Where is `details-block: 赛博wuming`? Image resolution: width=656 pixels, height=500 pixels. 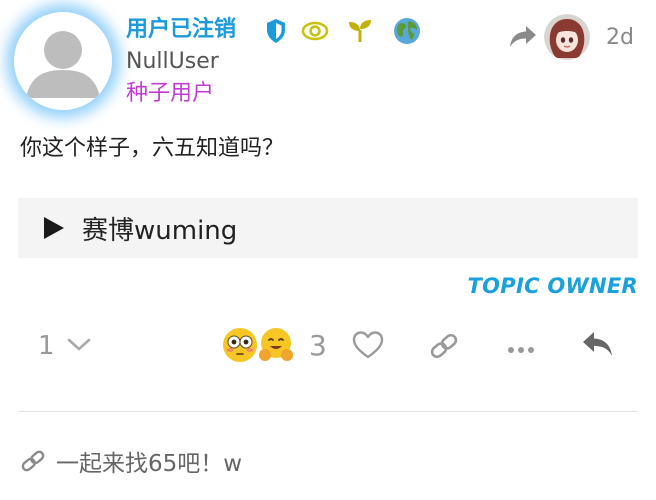 details-block: 赛博wuming is located at coordinates (328, 228).